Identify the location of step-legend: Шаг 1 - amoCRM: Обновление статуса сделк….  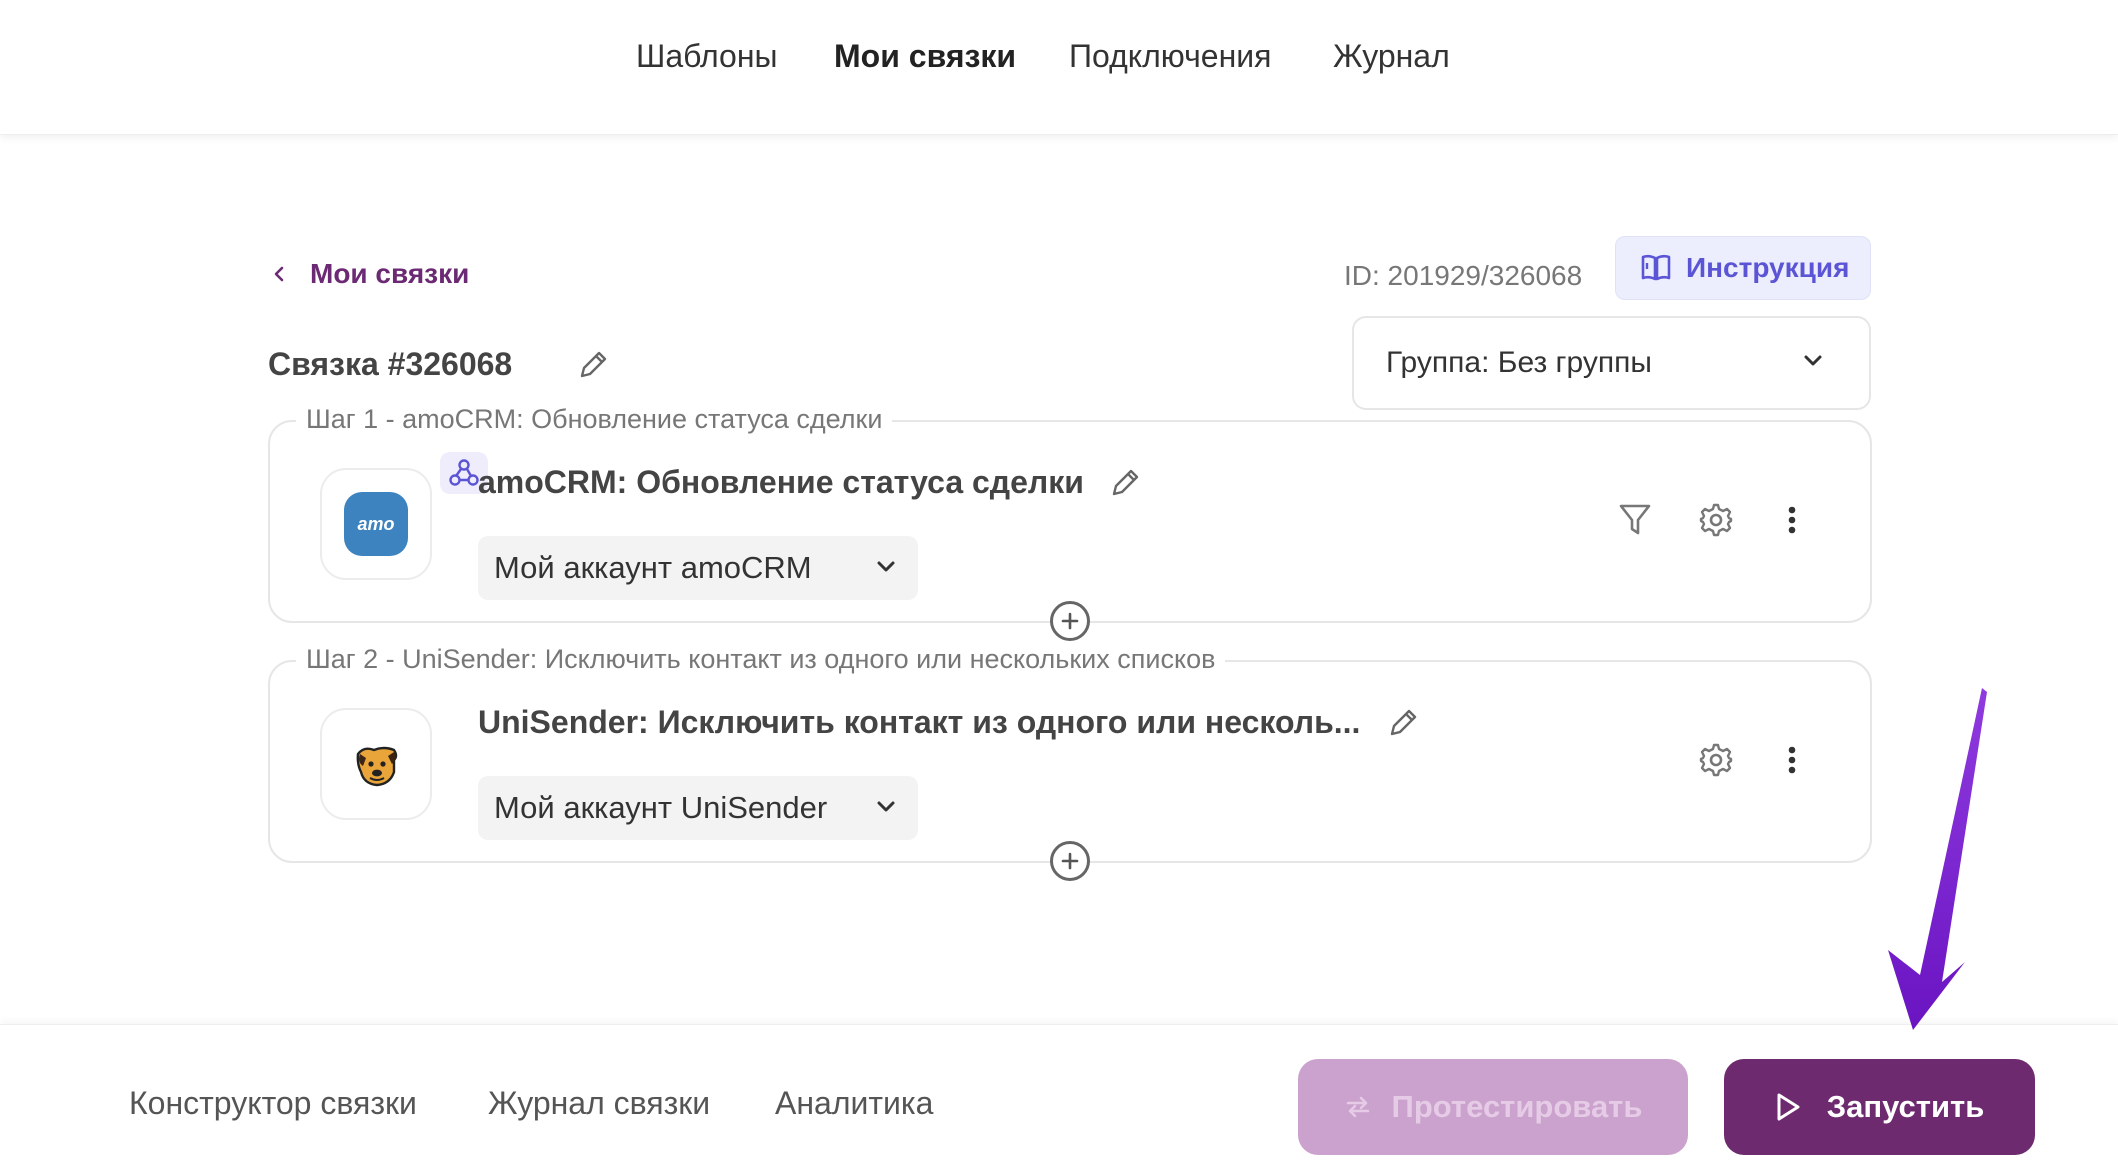
(594, 419).